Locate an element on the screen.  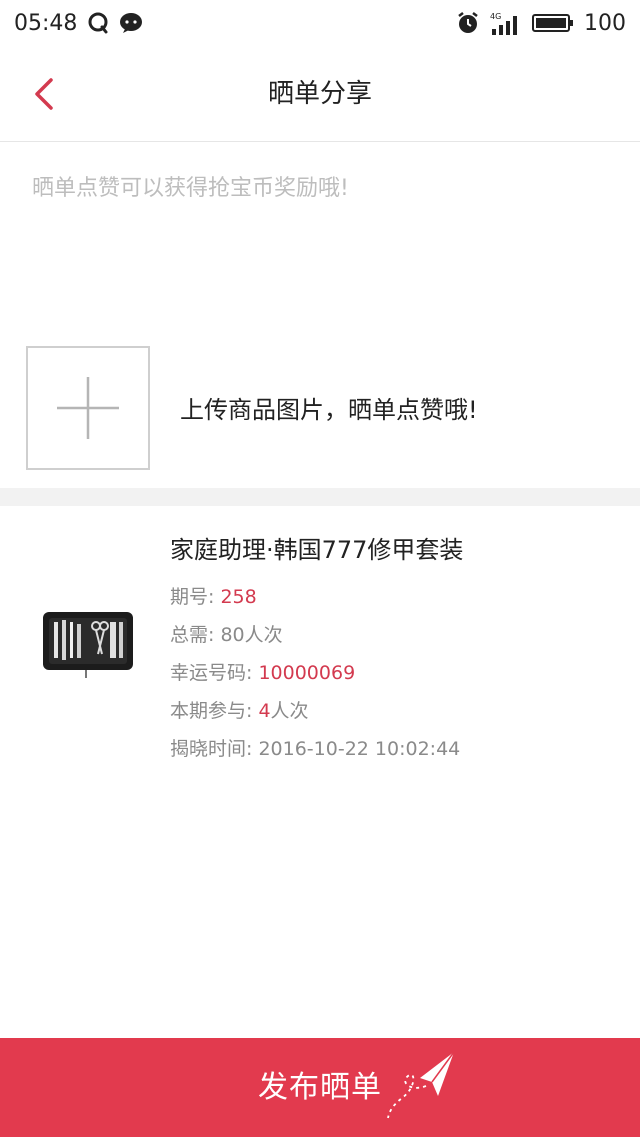
paper-plane-icon is located at coordinates (421, 1085).